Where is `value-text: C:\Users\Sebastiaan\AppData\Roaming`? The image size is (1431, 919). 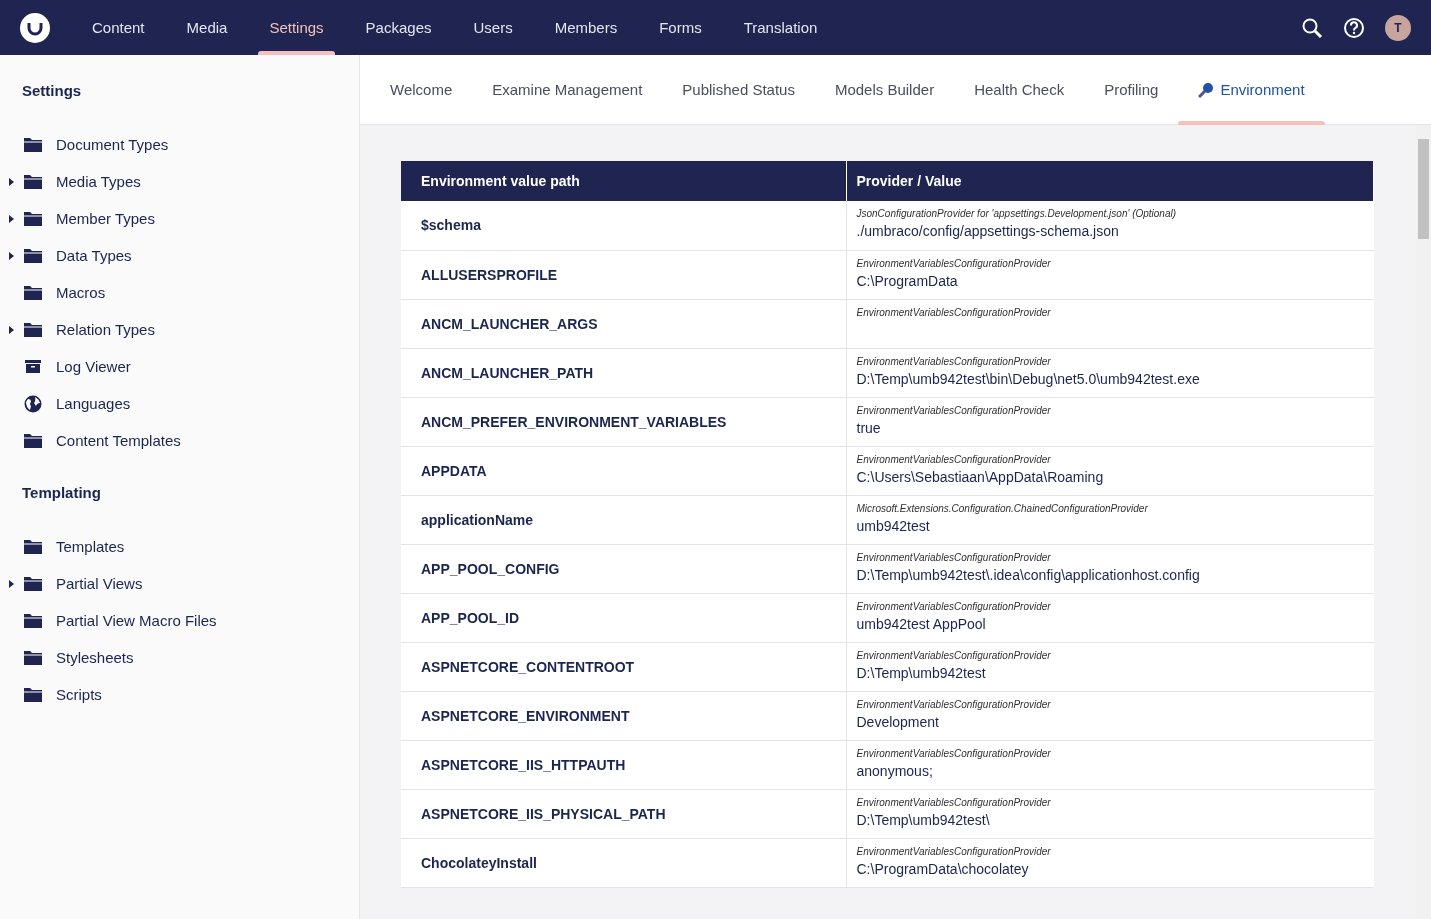
value-text: C:\Users\Sebastiaan\AppData\Roaming is located at coordinates (980, 476).